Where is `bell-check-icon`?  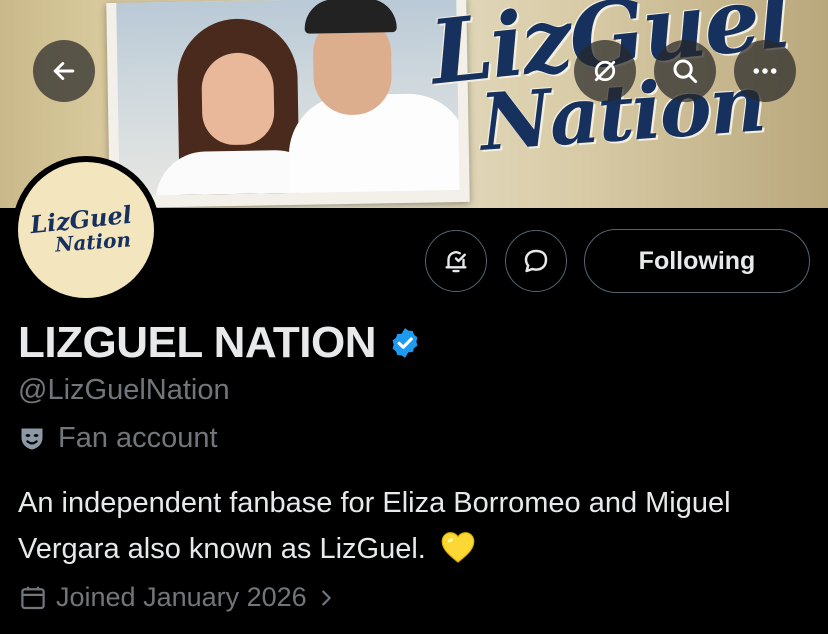 bell-check-icon is located at coordinates (456, 262).